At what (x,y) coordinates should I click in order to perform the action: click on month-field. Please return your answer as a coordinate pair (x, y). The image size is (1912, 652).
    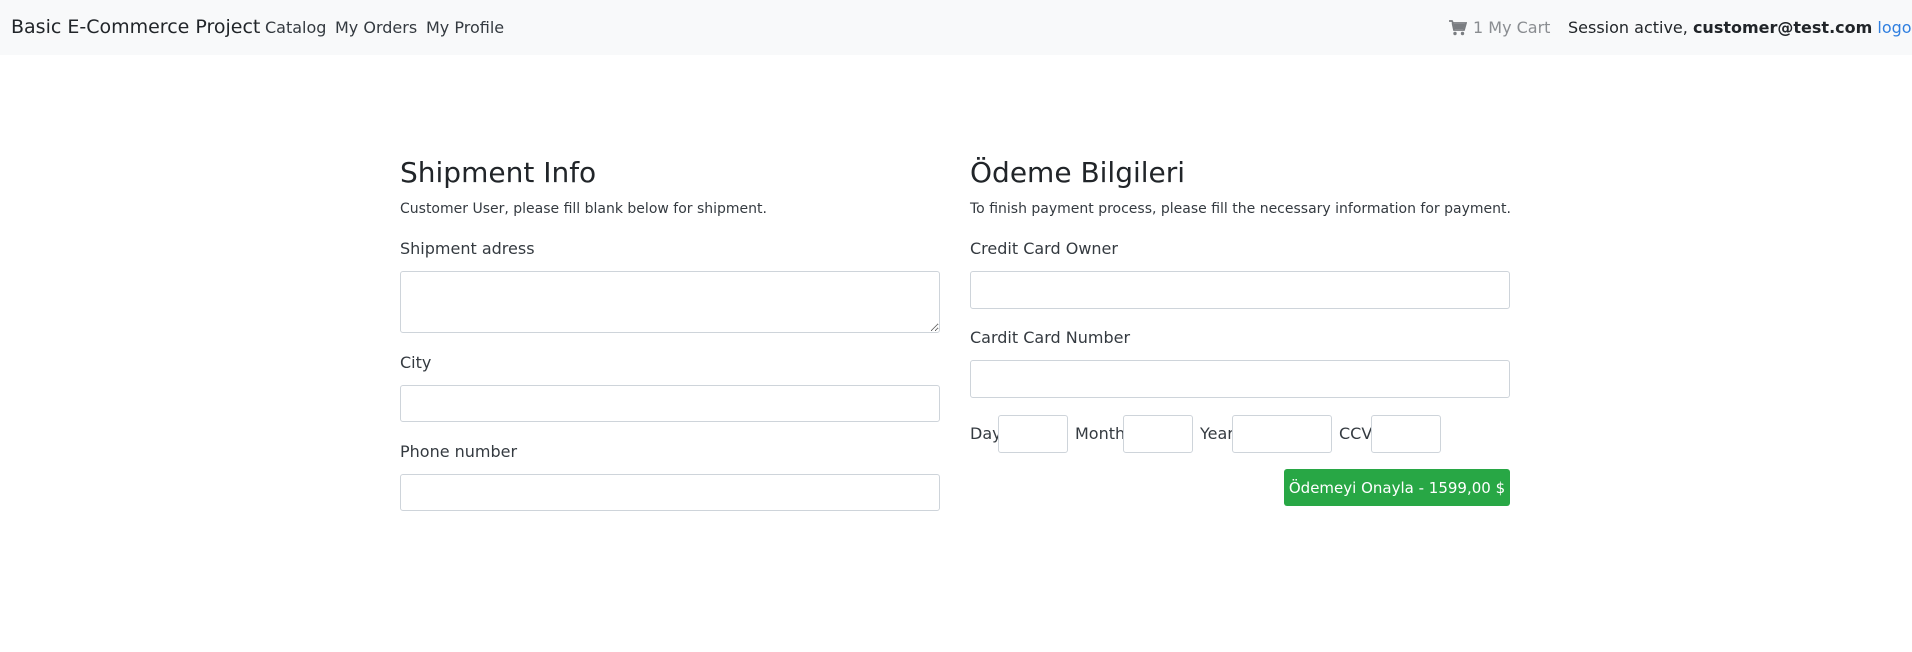
    Looking at the image, I should click on (1158, 434).